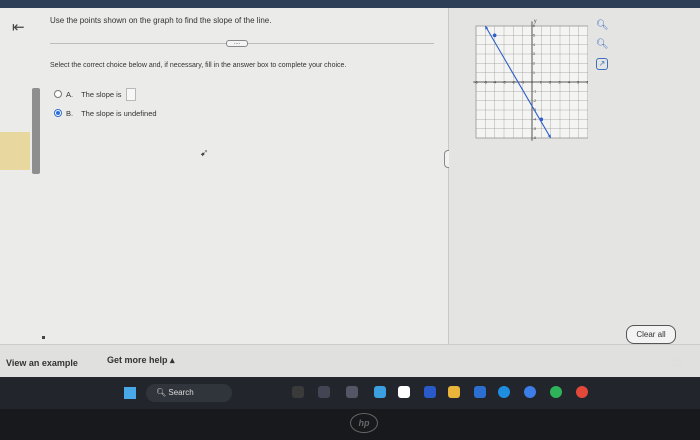  What do you see at coordinates (560, 83) in the screenshot?
I see `x-tick-label: 3` at bounding box center [560, 83].